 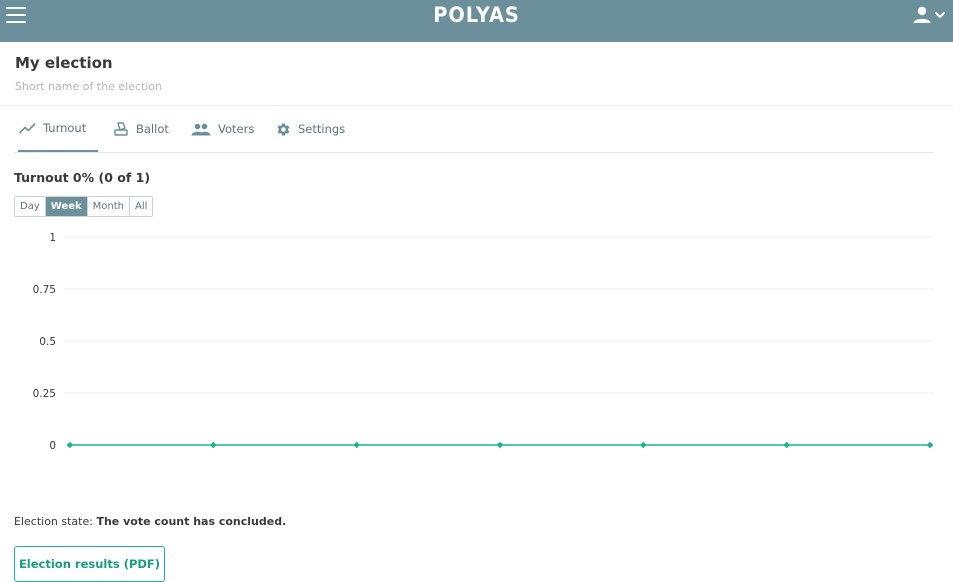 What do you see at coordinates (476, 15) in the screenshot?
I see `polyas-logo: POLYAS` at bounding box center [476, 15].